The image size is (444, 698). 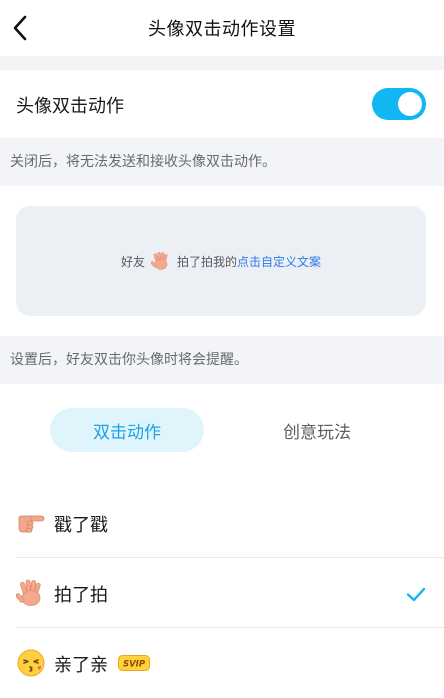 I want to click on page-title: 头像双击动作设置, so click(x=222, y=29).